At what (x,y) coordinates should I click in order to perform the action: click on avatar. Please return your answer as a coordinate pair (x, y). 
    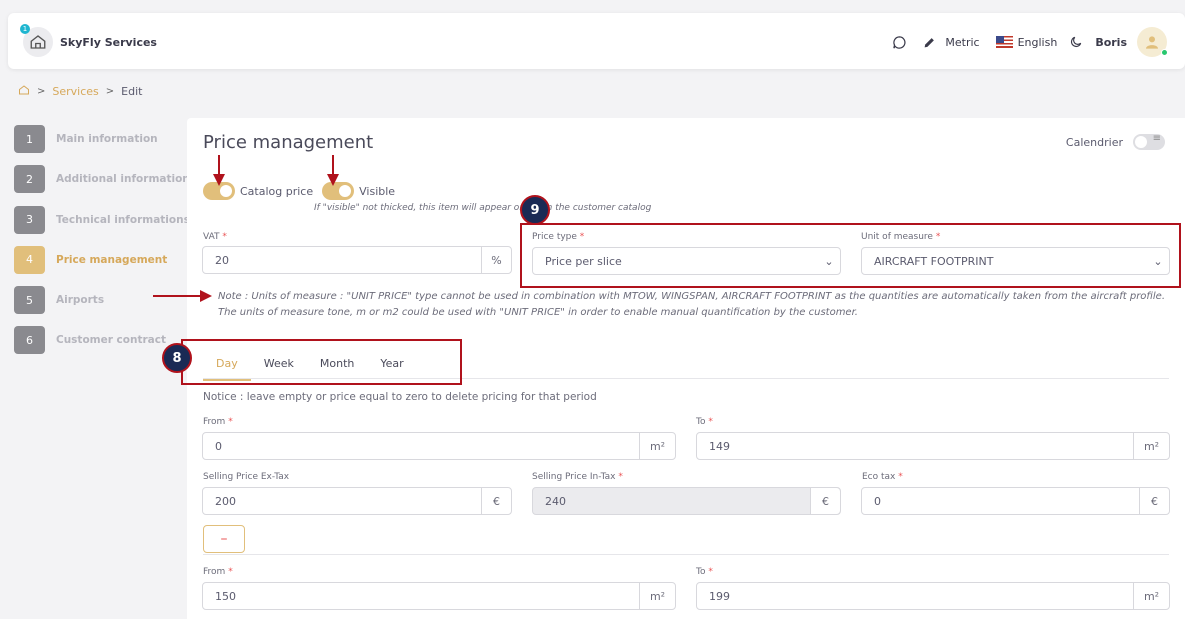
    Looking at the image, I should click on (1152, 42).